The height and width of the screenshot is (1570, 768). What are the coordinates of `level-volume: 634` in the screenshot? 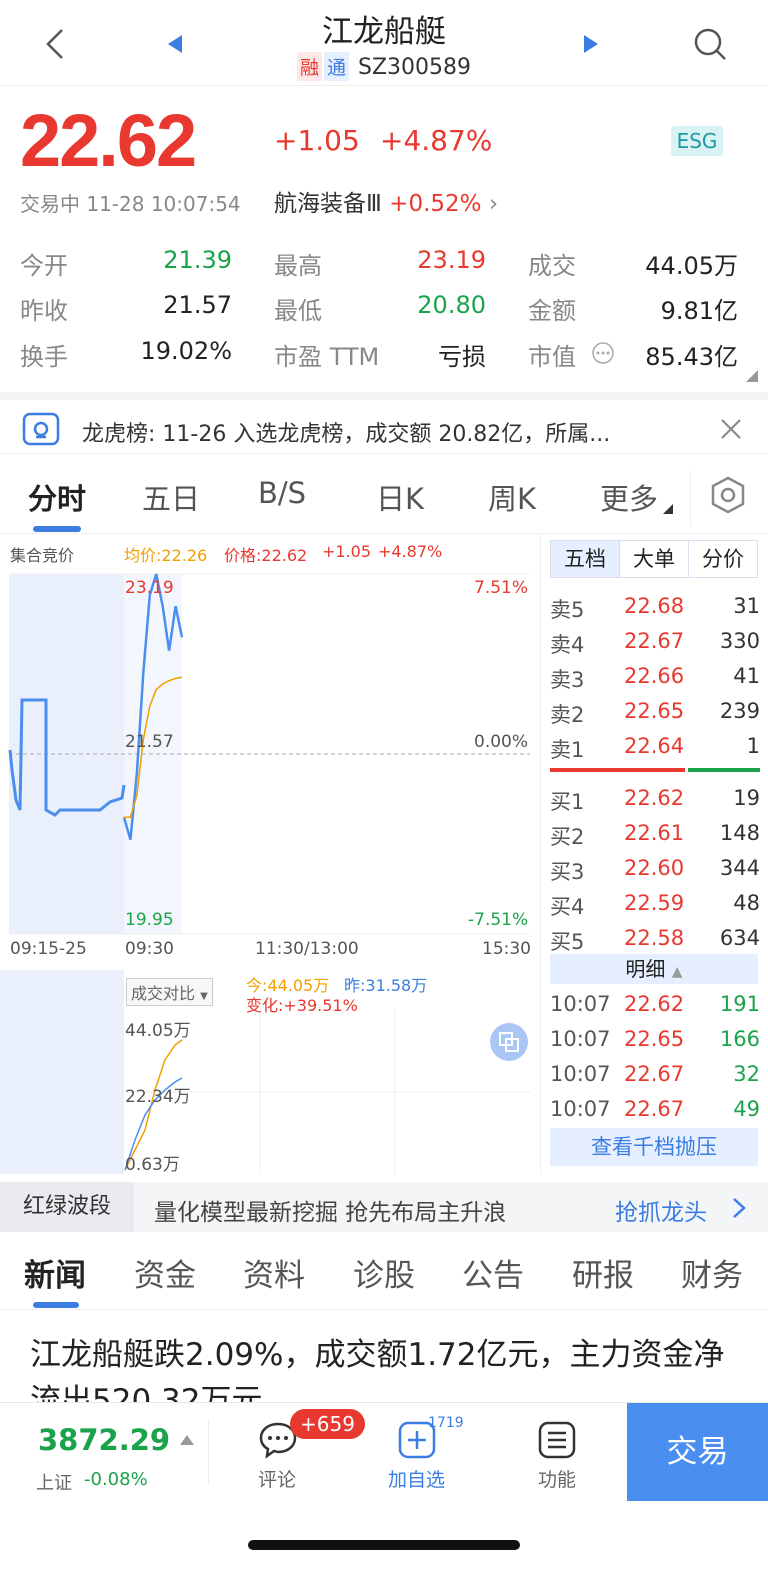 It's located at (739, 938).